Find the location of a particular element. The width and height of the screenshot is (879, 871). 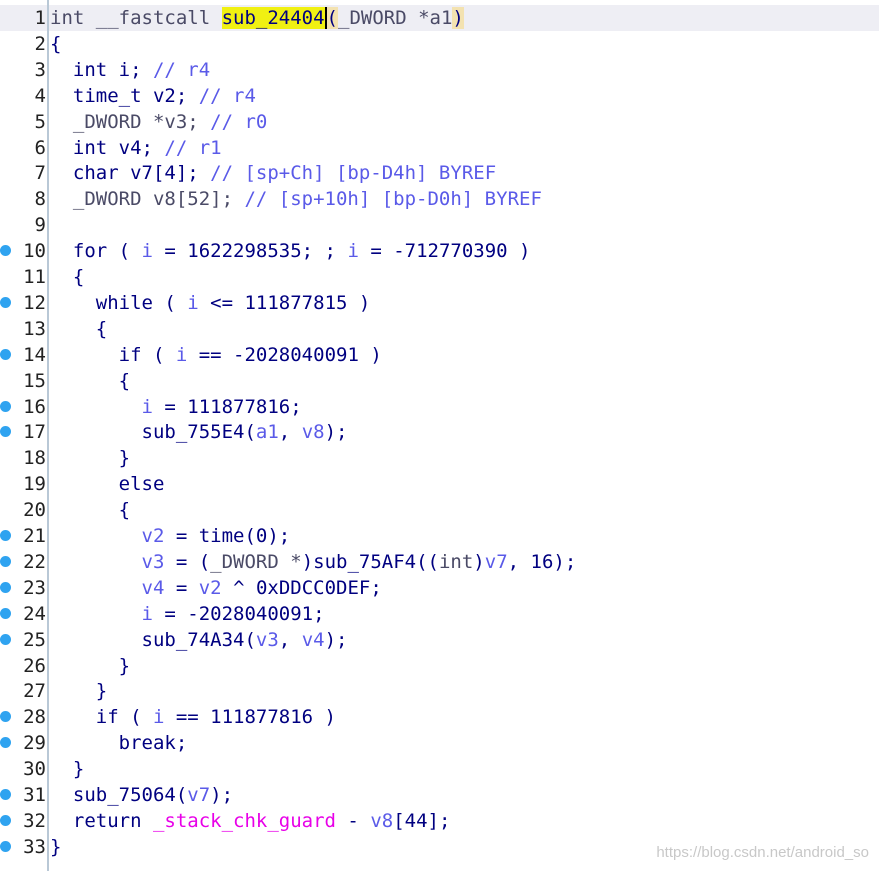

line-number: 2 is located at coordinates (40, 43).